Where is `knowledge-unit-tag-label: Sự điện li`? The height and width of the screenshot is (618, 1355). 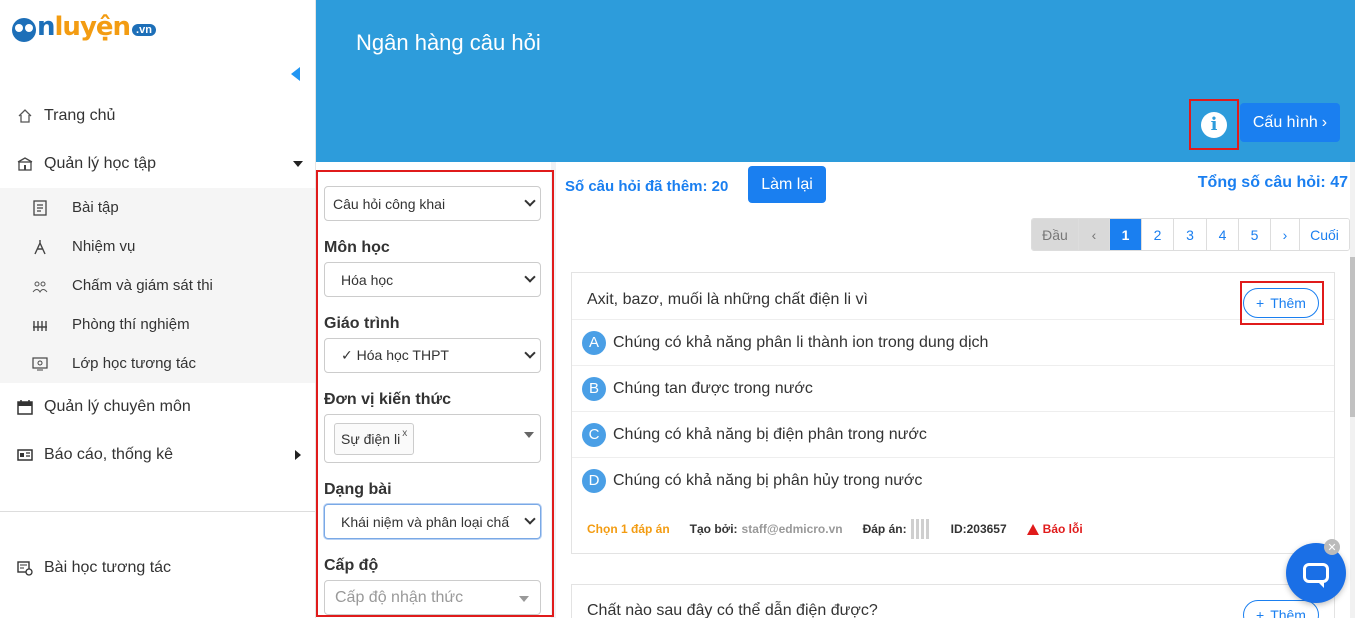 knowledge-unit-tag-label: Sự điện li is located at coordinates (371, 439).